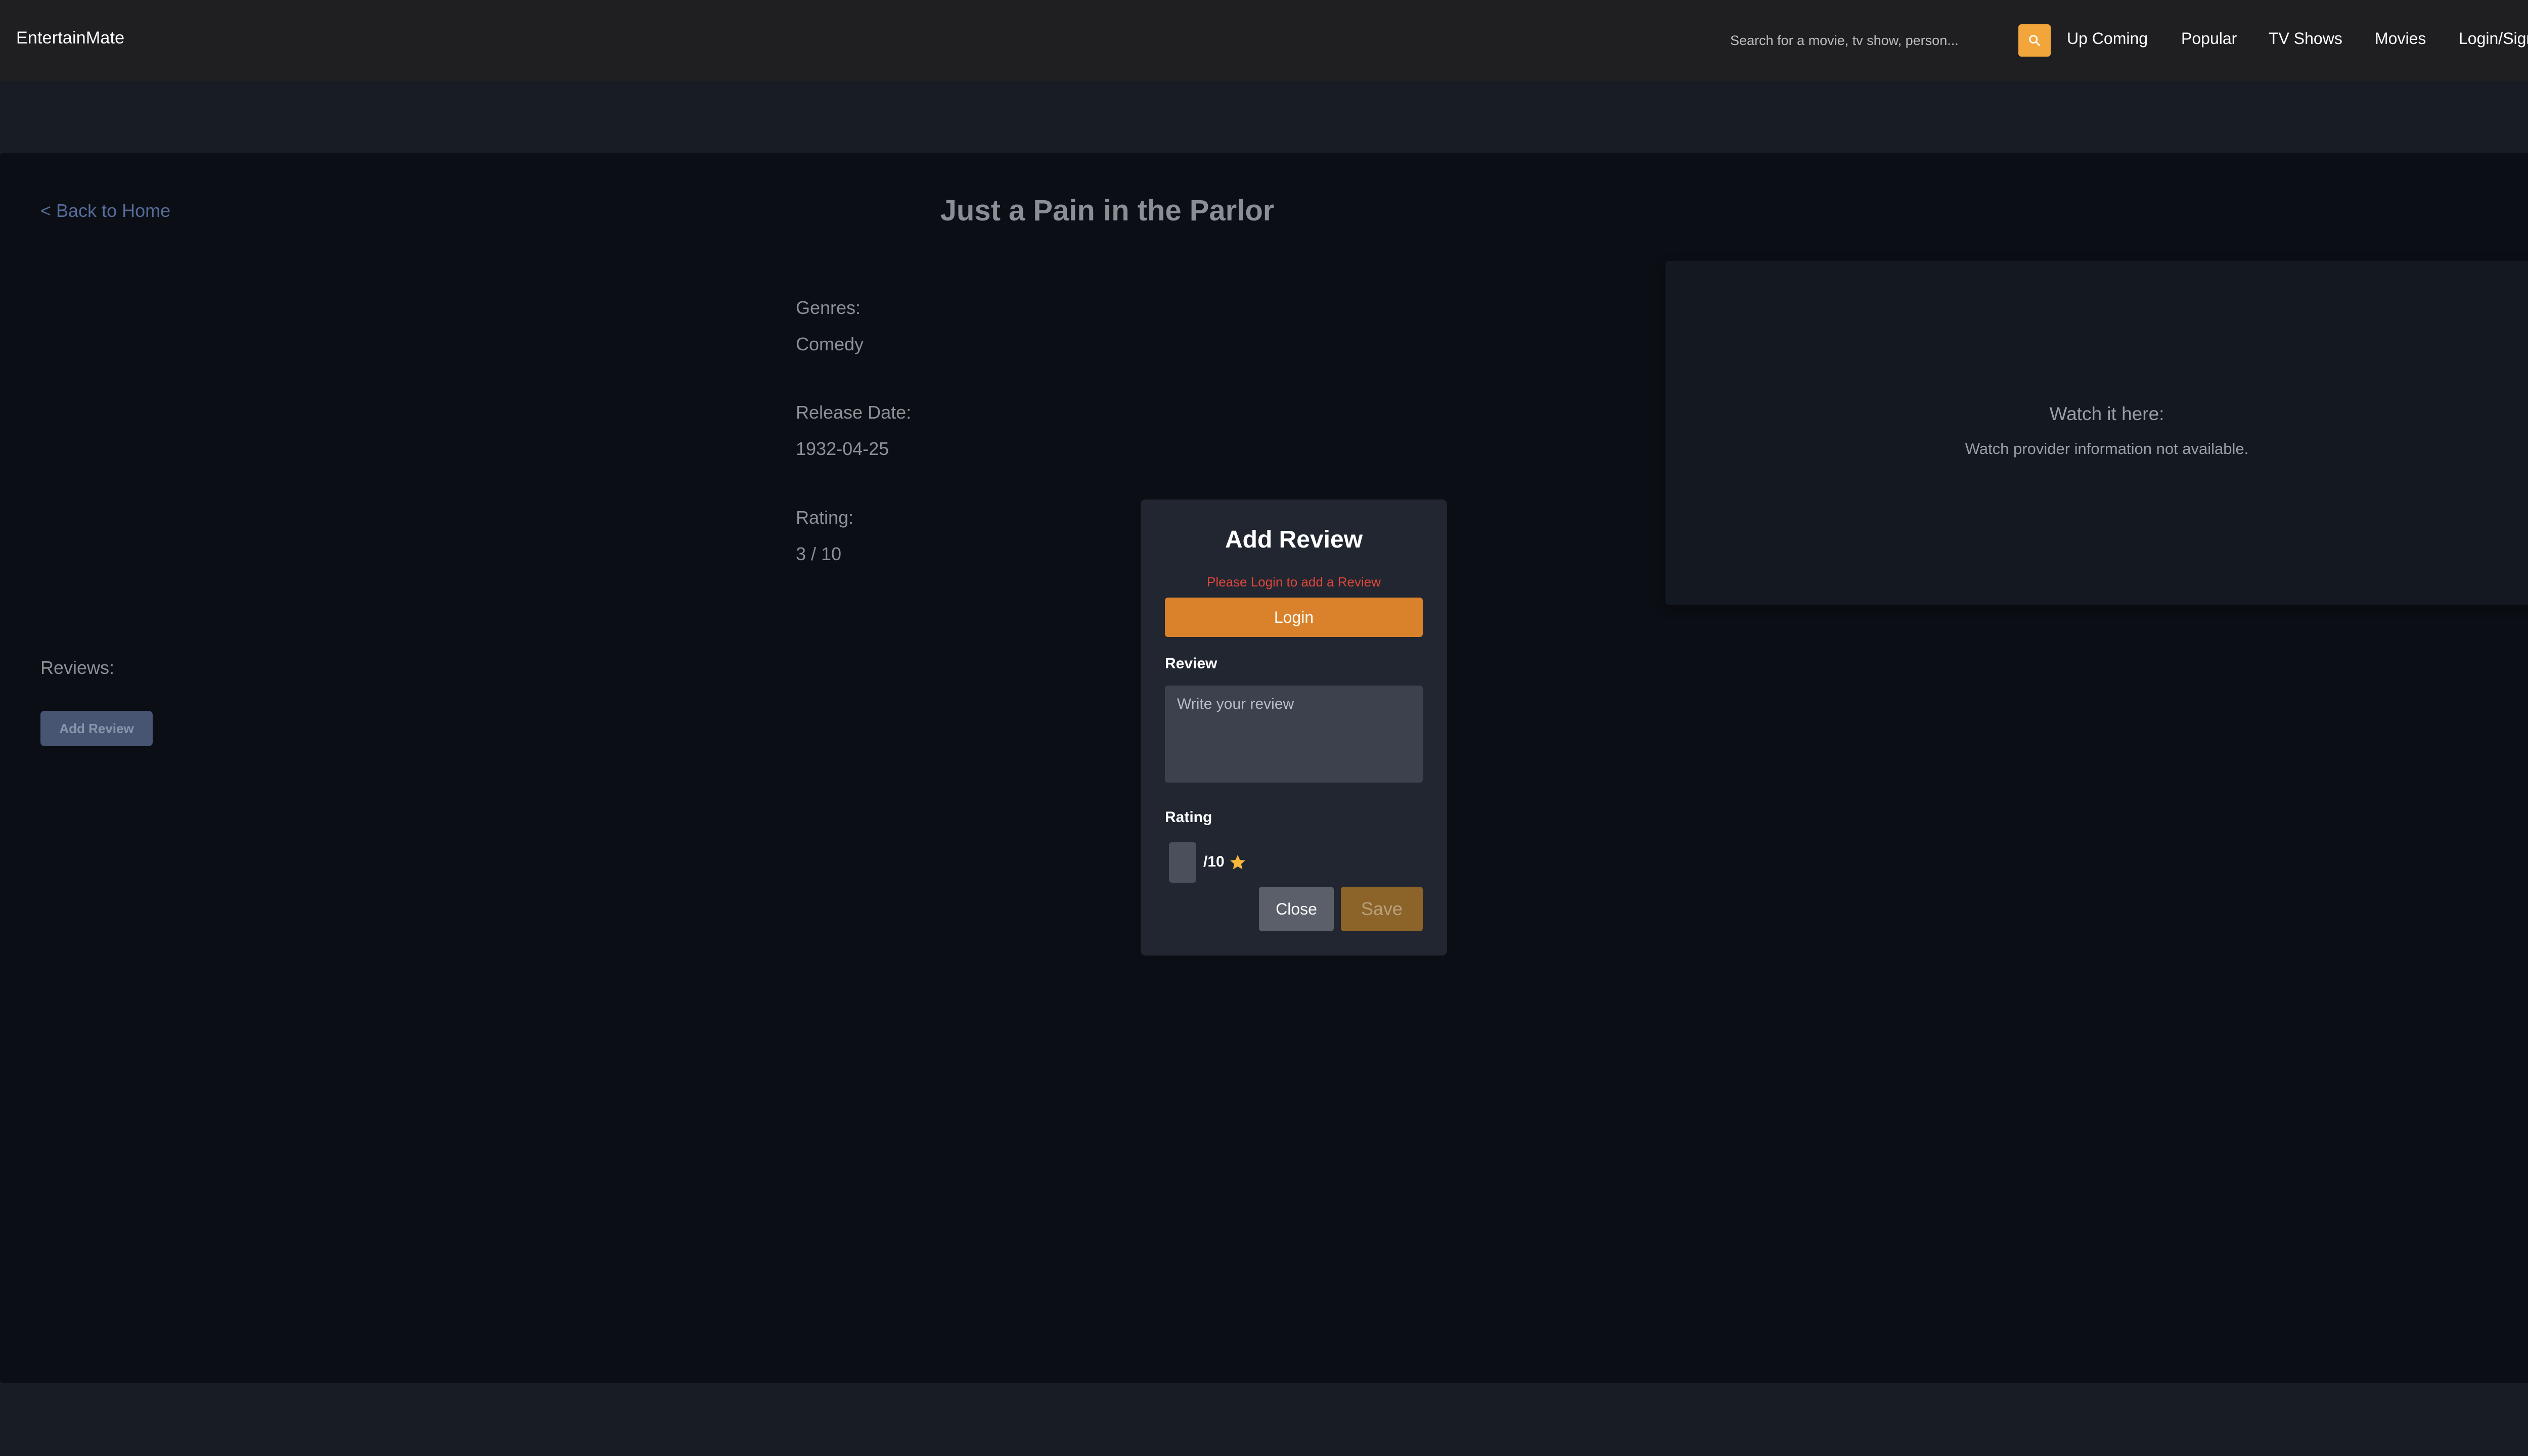  I want to click on save-button: Save, so click(1382, 909).